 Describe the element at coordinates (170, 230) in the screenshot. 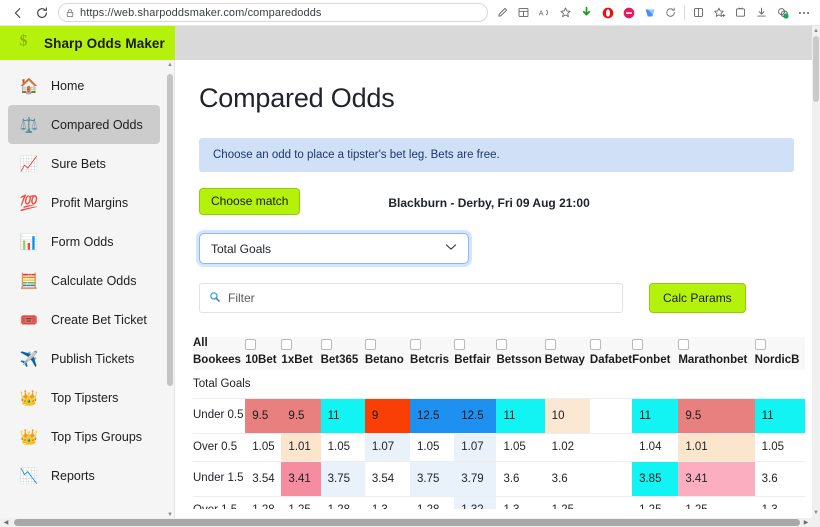

I see `sidebar-scrollbar-thumb` at that location.